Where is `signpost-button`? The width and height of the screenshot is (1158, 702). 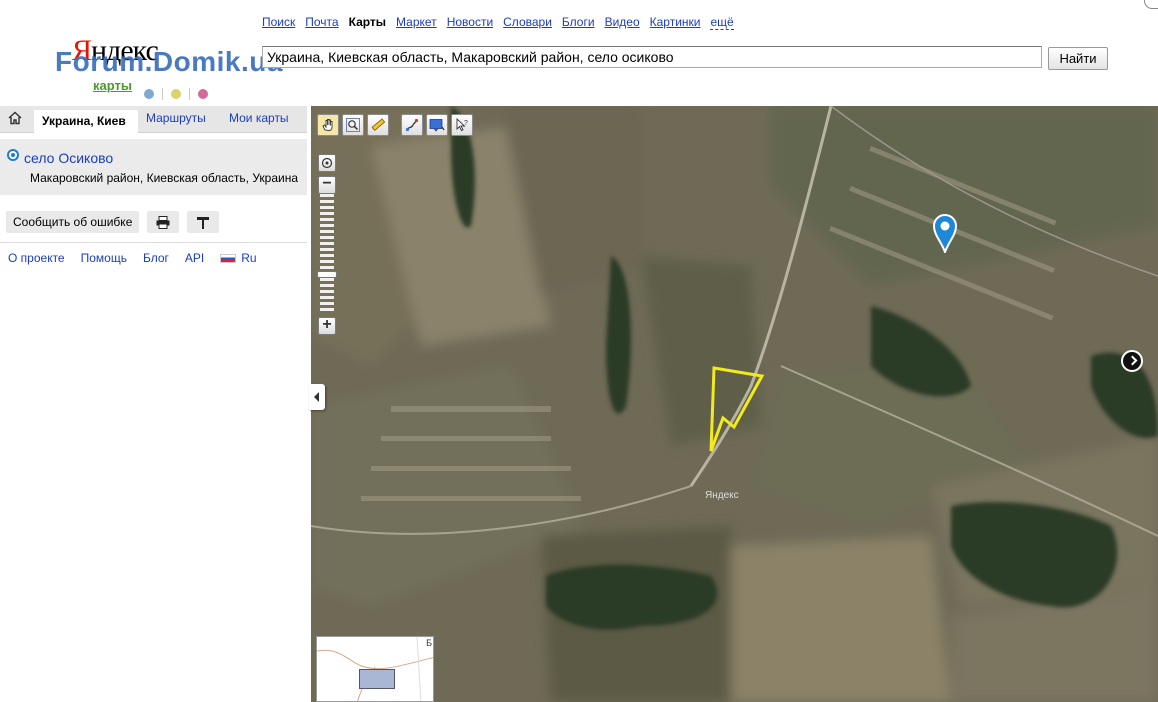
signpost-button is located at coordinates (203, 222).